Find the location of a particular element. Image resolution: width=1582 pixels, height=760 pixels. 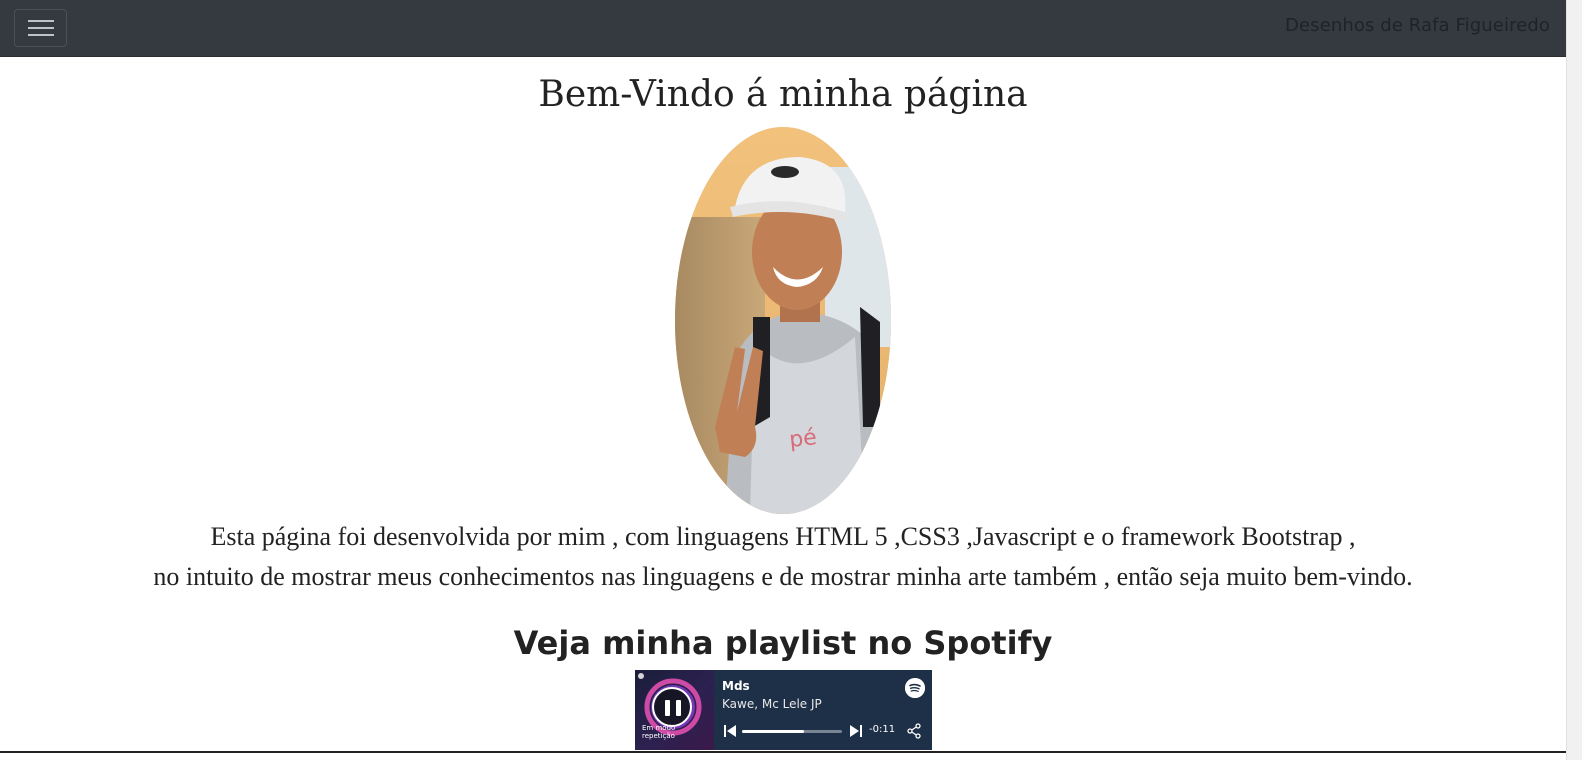

track-title: Mds is located at coordinates (736, 686).